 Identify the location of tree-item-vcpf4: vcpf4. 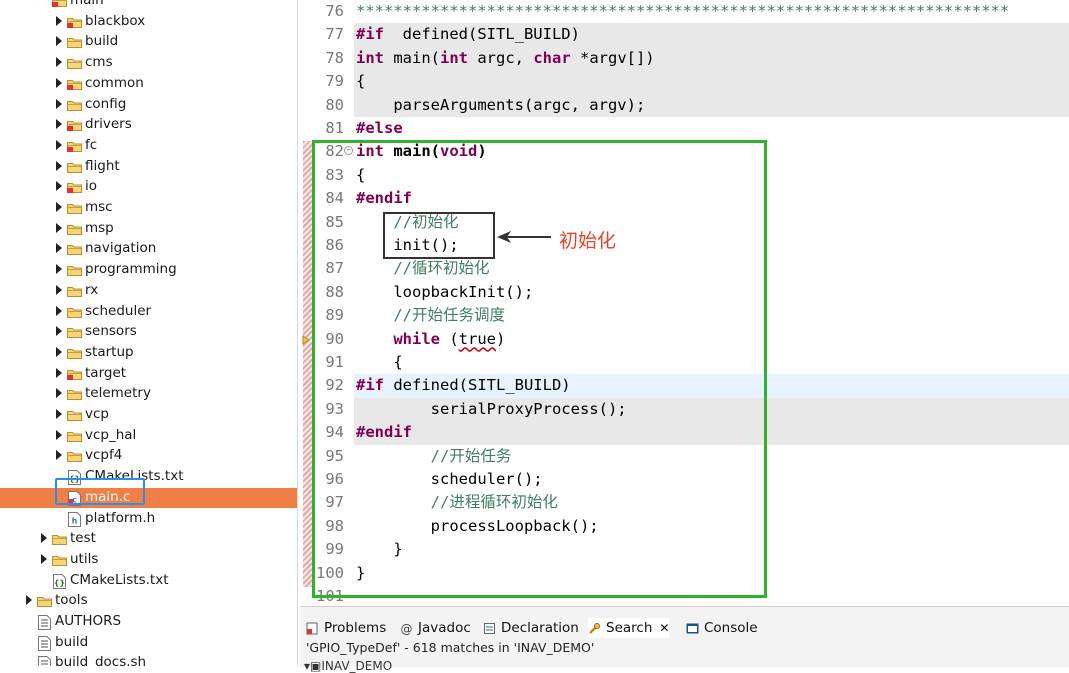
(148, 456).